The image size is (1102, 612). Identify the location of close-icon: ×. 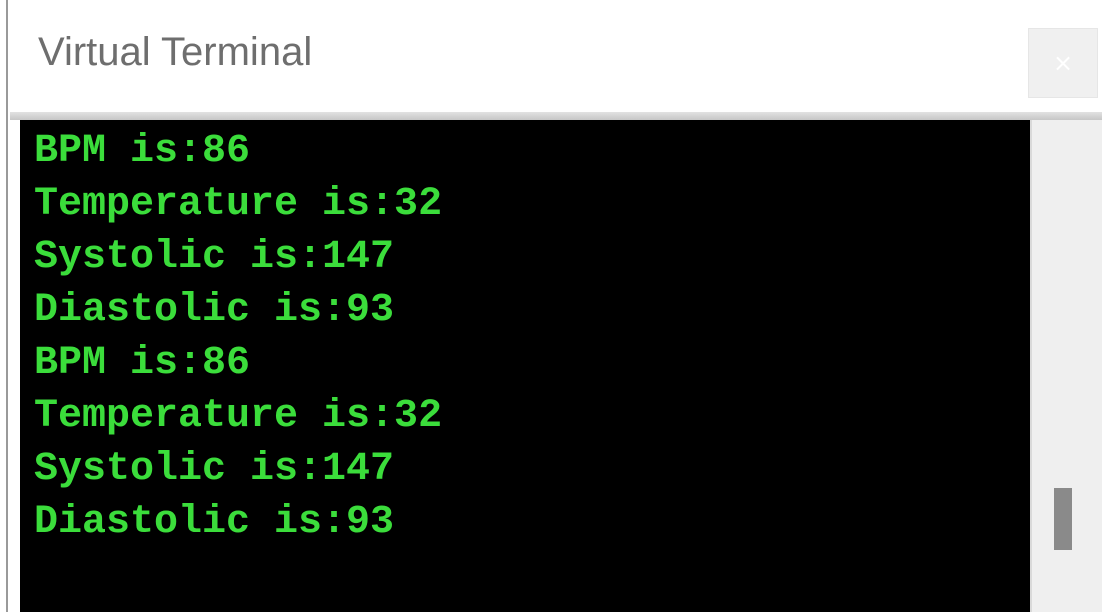
(1063, 63).